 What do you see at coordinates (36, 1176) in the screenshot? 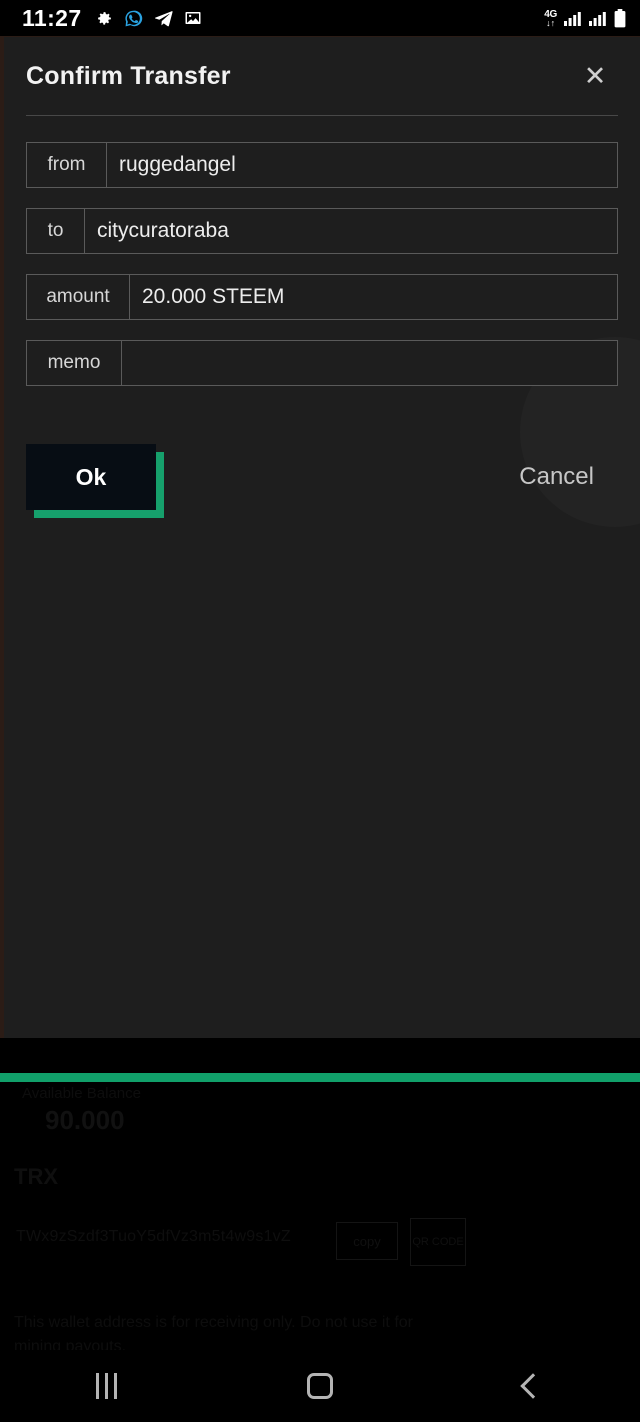
I see `background-token-label: TRX` at bounding box center [36, 1176].